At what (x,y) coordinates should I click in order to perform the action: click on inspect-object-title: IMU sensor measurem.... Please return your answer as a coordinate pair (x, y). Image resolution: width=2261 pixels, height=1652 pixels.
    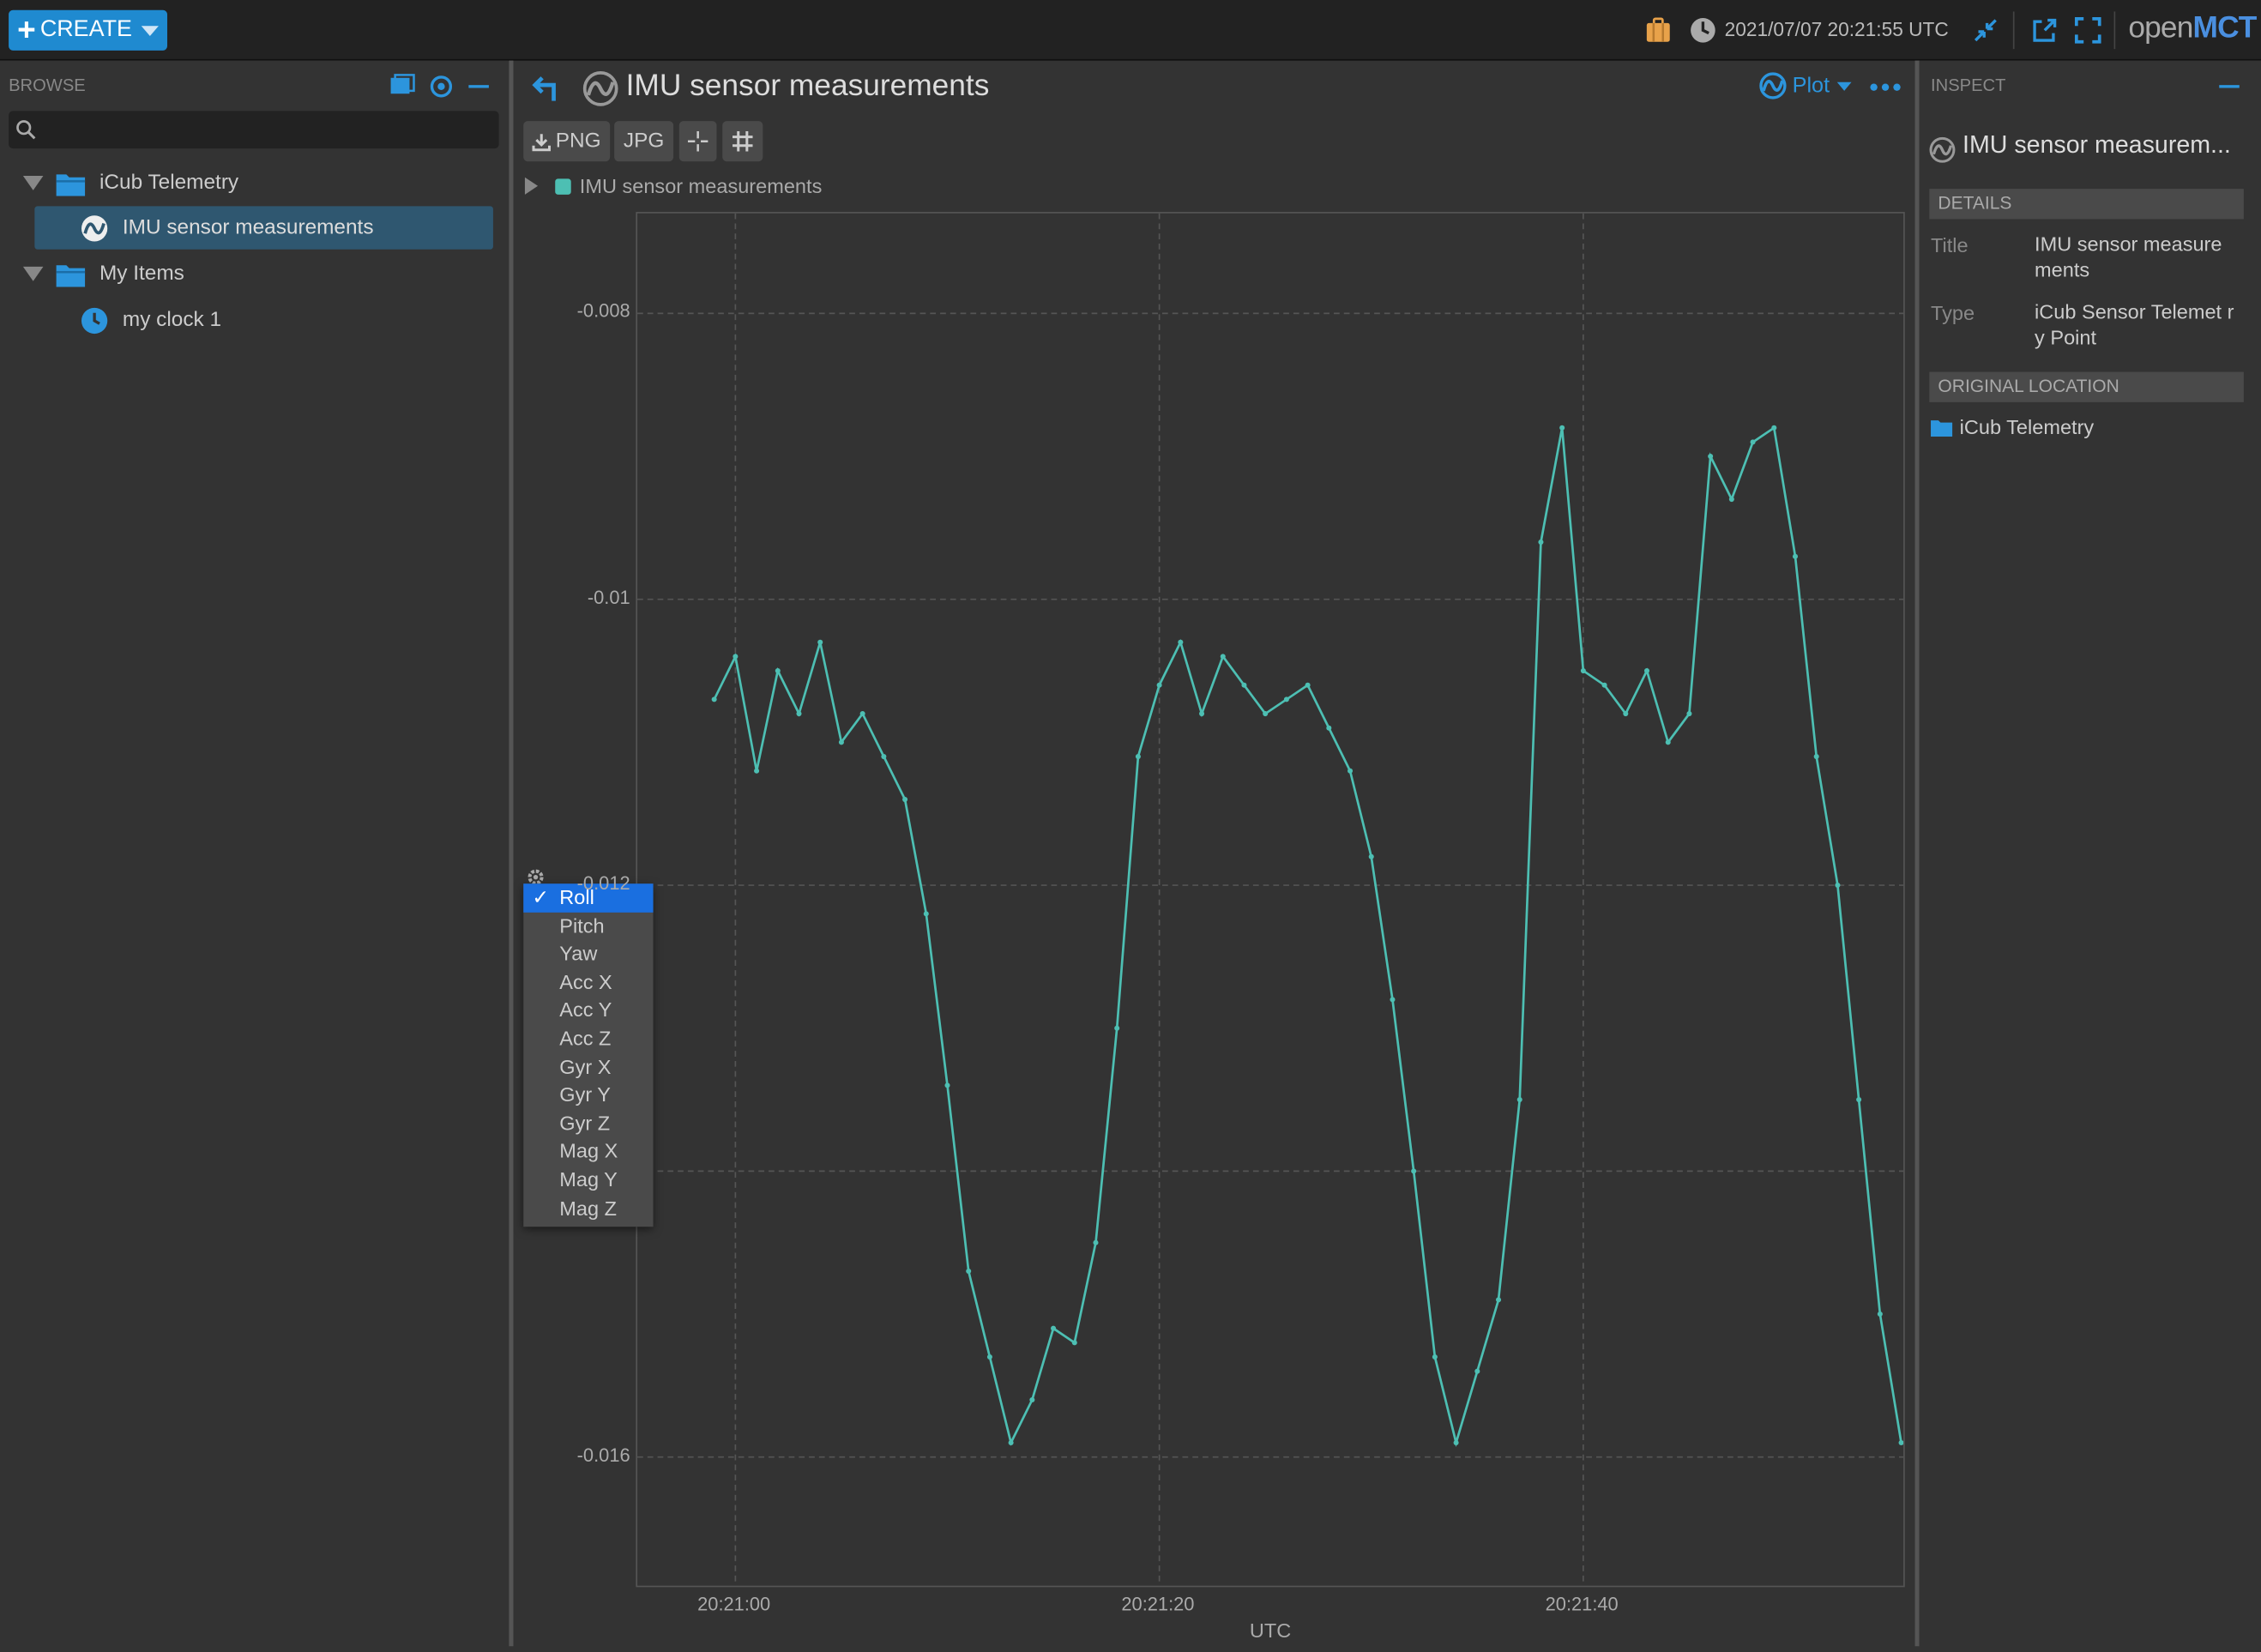
    Looking at the image, I should click on (2097, 144).